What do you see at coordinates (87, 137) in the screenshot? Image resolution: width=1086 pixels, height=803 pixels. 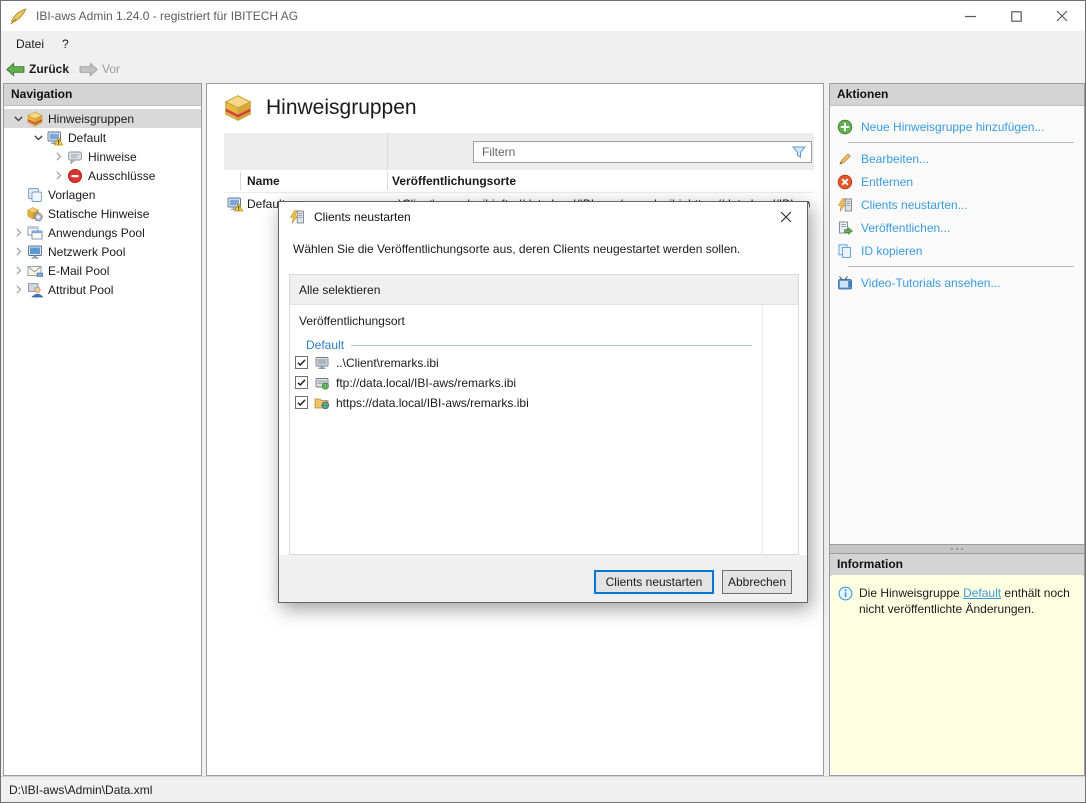 I see `tree-item-label: Default` at bounding box center [87, 137].